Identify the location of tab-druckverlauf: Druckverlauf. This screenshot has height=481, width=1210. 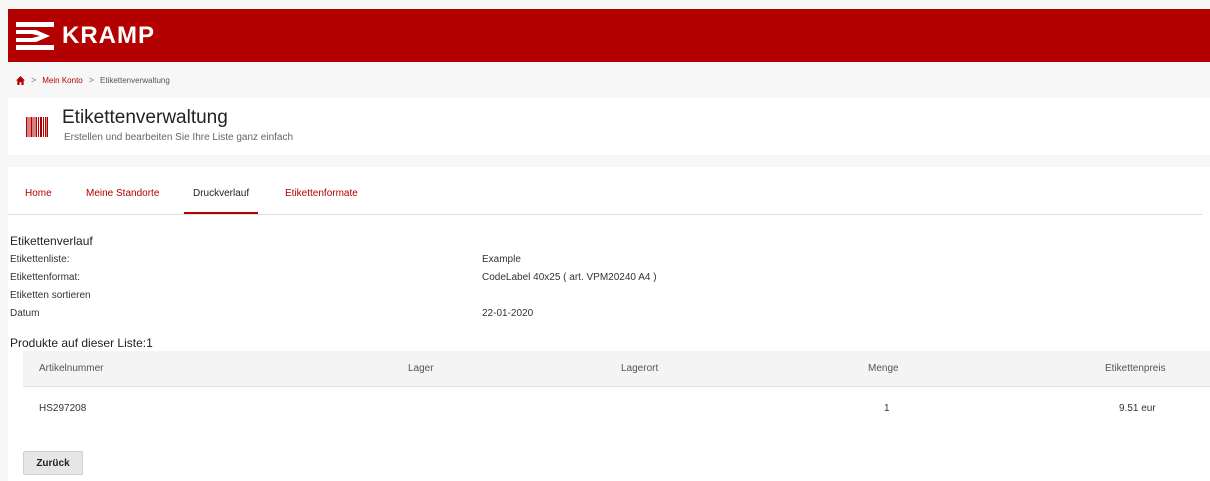
(221, 193).